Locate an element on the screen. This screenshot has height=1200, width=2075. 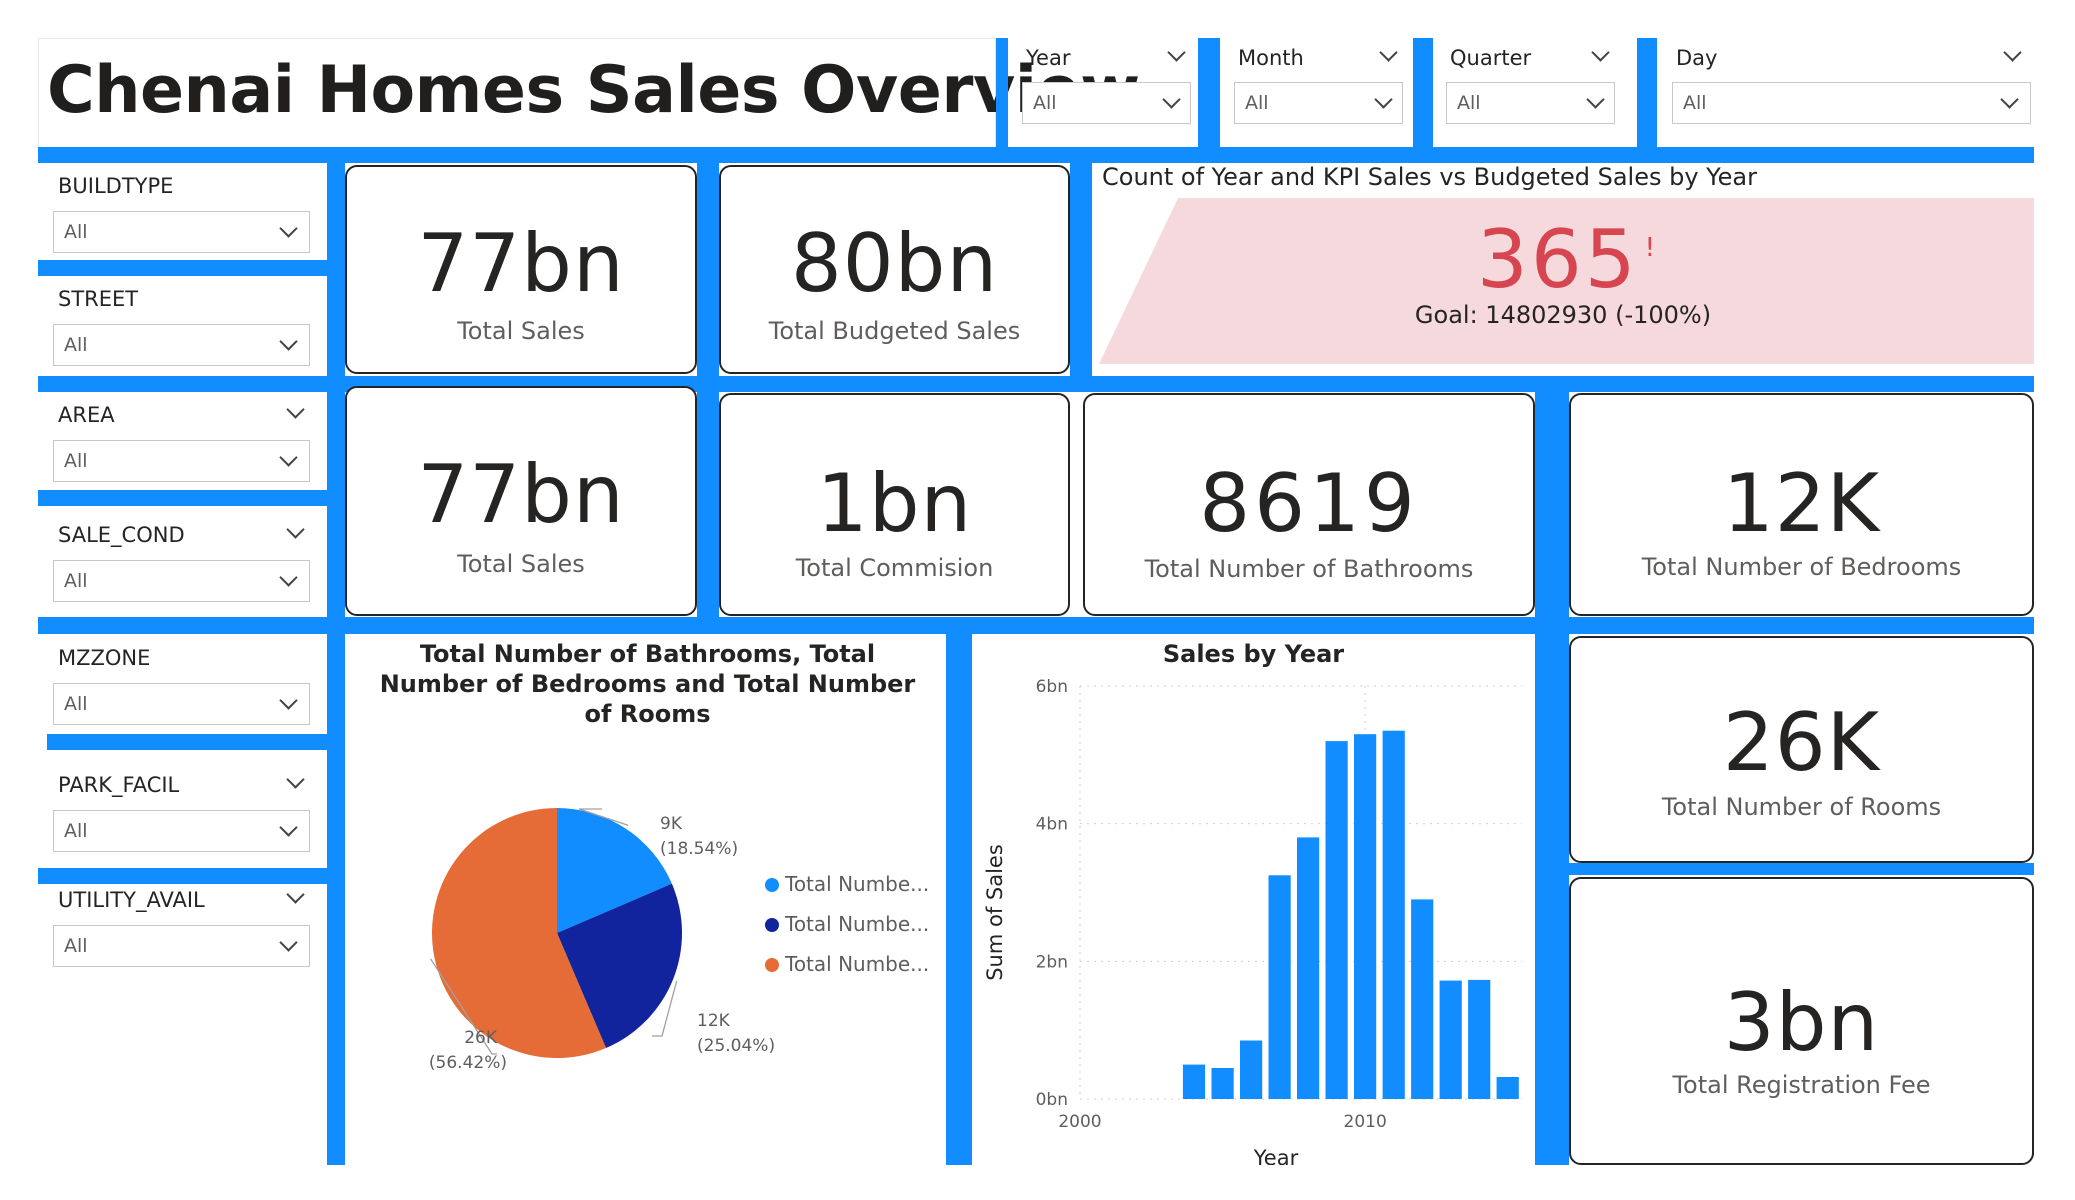
pie-data-percent: (56.42%) is located at coordinates (468, 1063).